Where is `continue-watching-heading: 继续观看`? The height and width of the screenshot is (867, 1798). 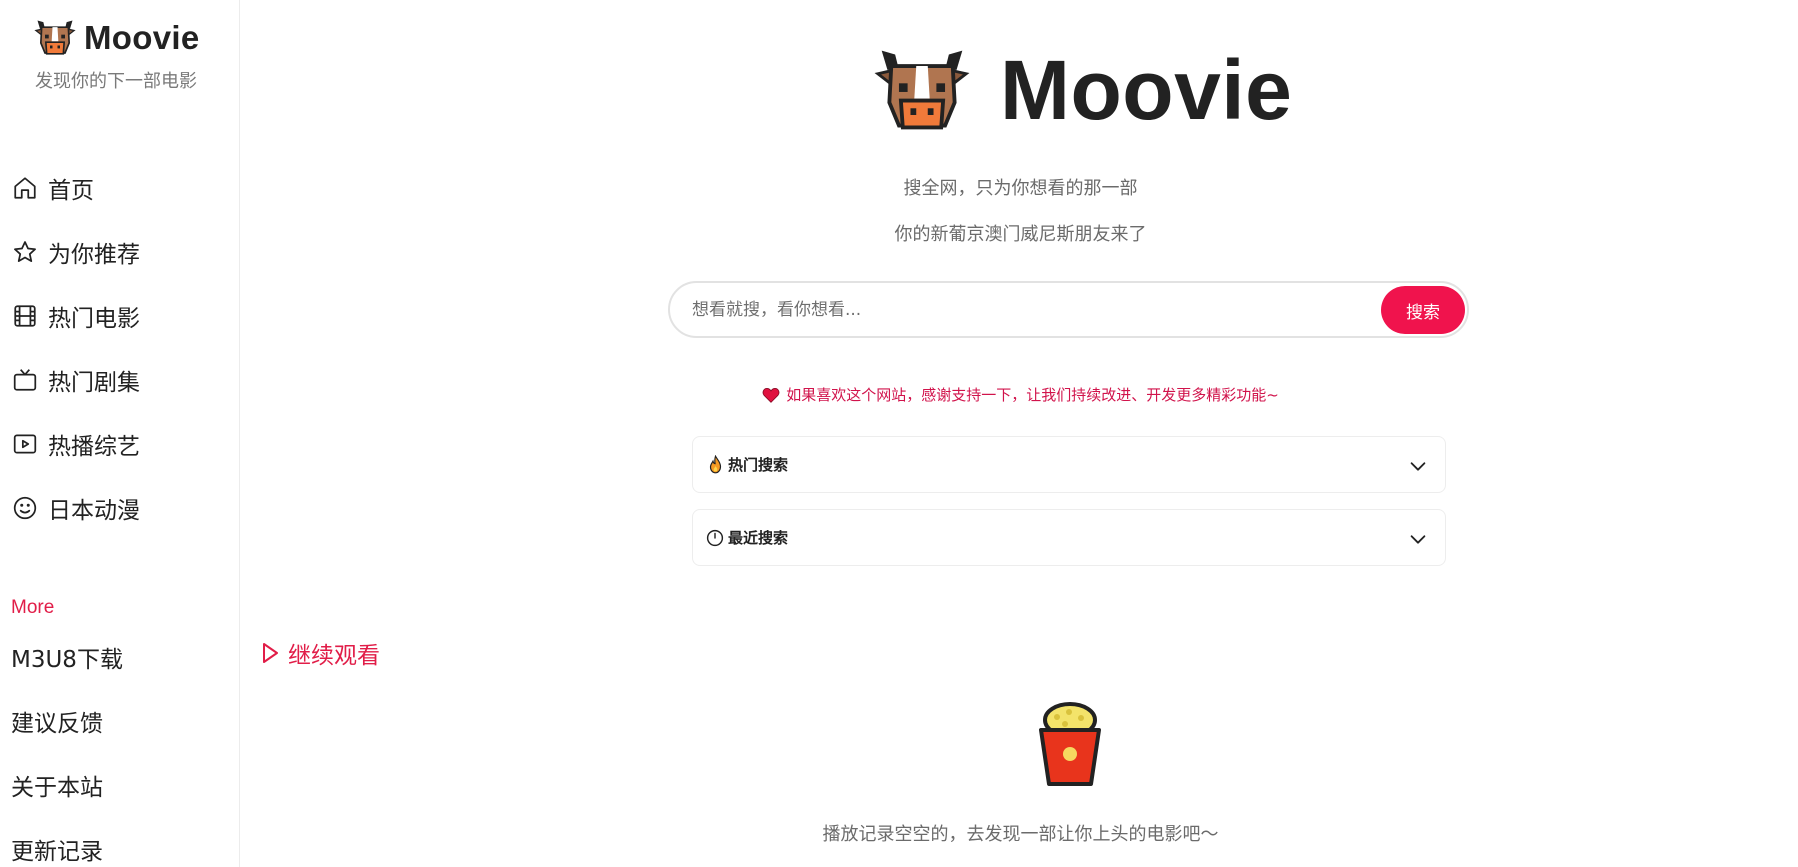 continue-watching-heading: 继续观看 is located at coordinates (320, 653).